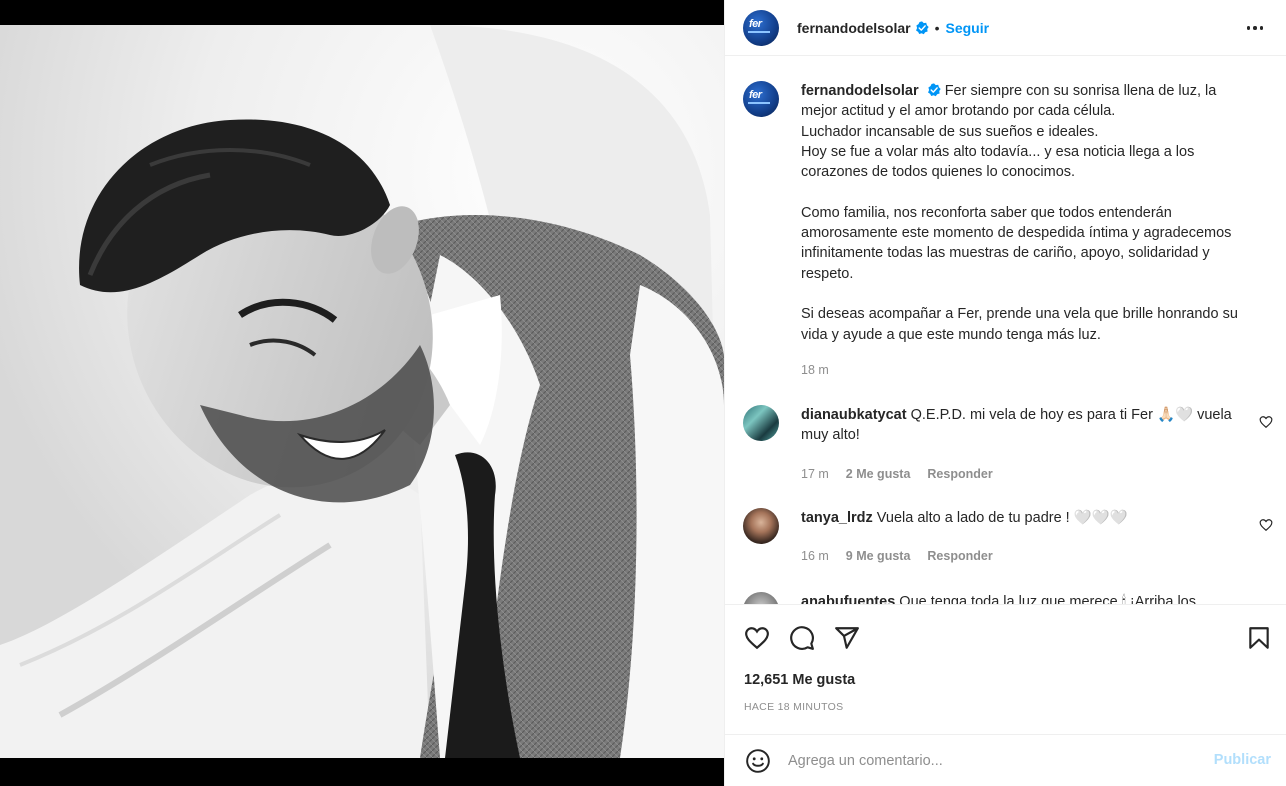 The width and height of the screenshot is (1286, 786). I want to click on caption-meta: 18 m, so click(815, 370).